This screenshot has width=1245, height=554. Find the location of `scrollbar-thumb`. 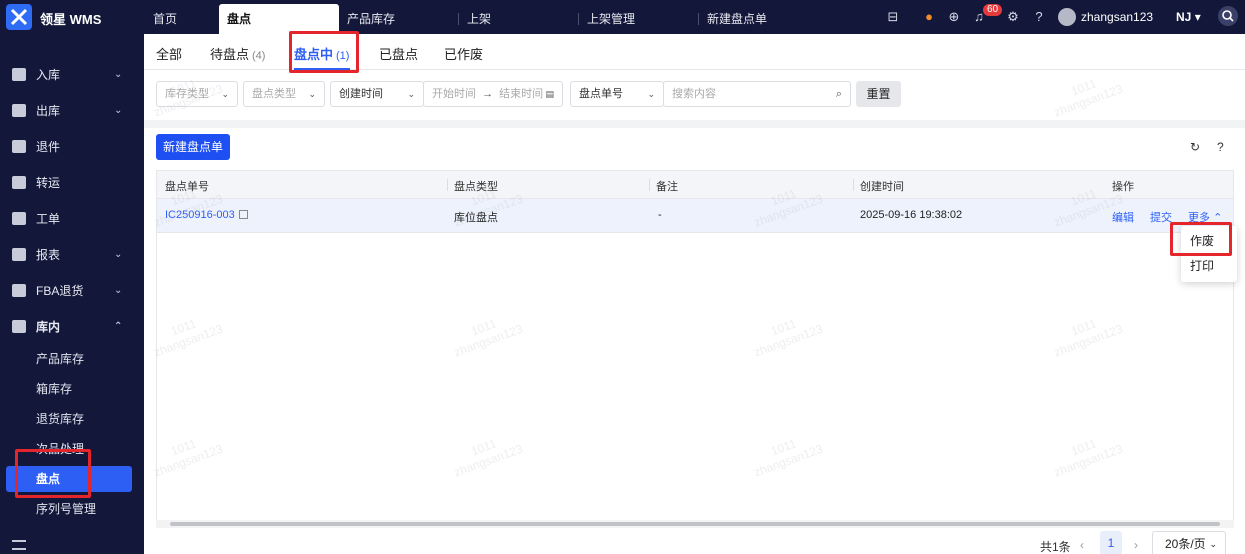

scrollbar-thumb is located at coordinates (695, 524).